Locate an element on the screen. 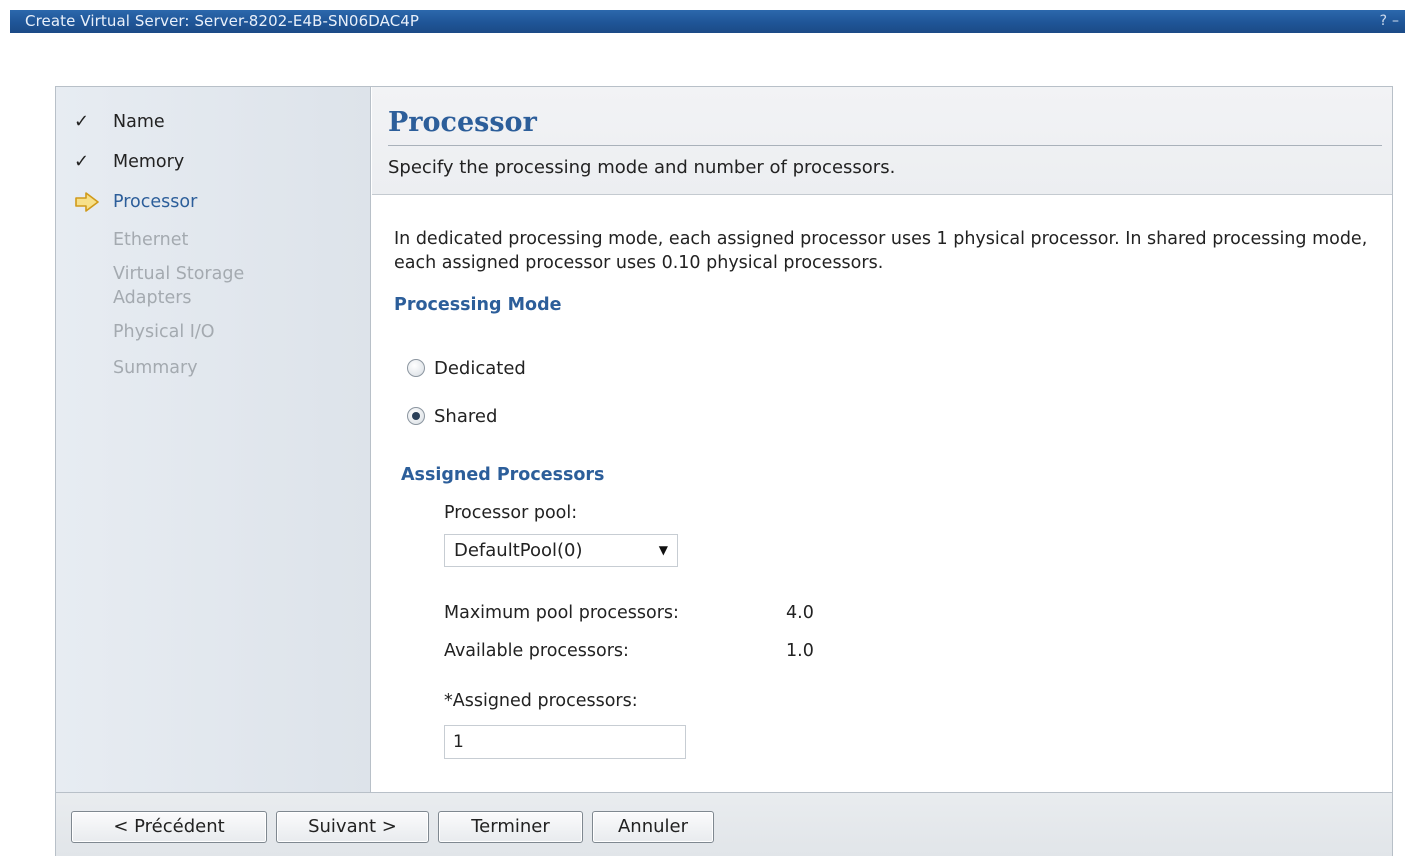 Image resolution: width=1405 pixels, height=856 pixels. header-divider is located at coordinates (885, 145).